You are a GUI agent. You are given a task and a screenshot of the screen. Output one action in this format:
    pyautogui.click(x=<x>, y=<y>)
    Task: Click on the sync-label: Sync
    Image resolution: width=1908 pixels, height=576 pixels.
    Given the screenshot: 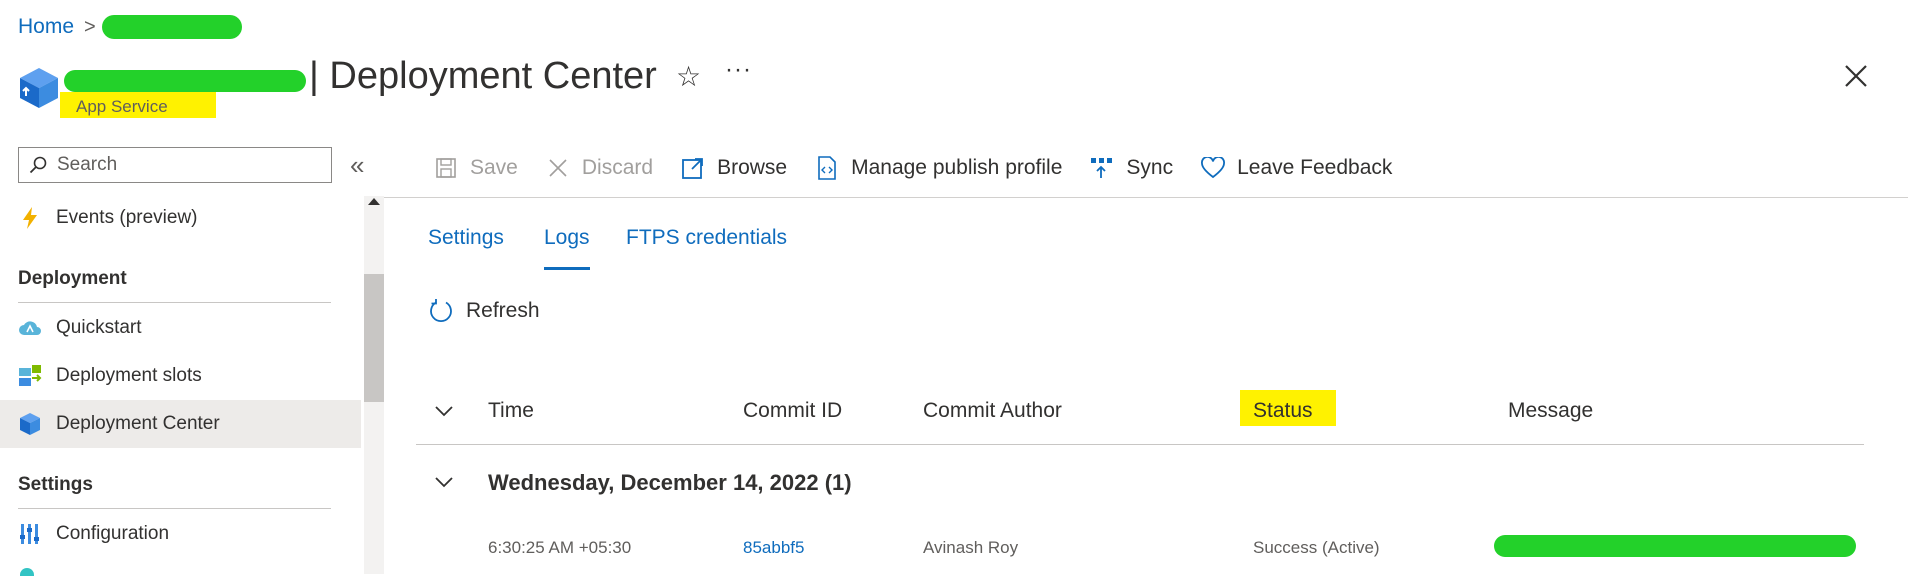 What is the action you would take?
    pyautogui.click(x=1150, y=167)
    